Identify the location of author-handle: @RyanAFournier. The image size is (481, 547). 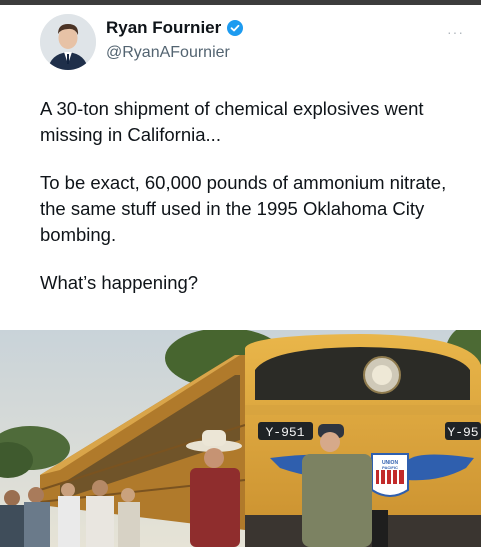
(168, 53).